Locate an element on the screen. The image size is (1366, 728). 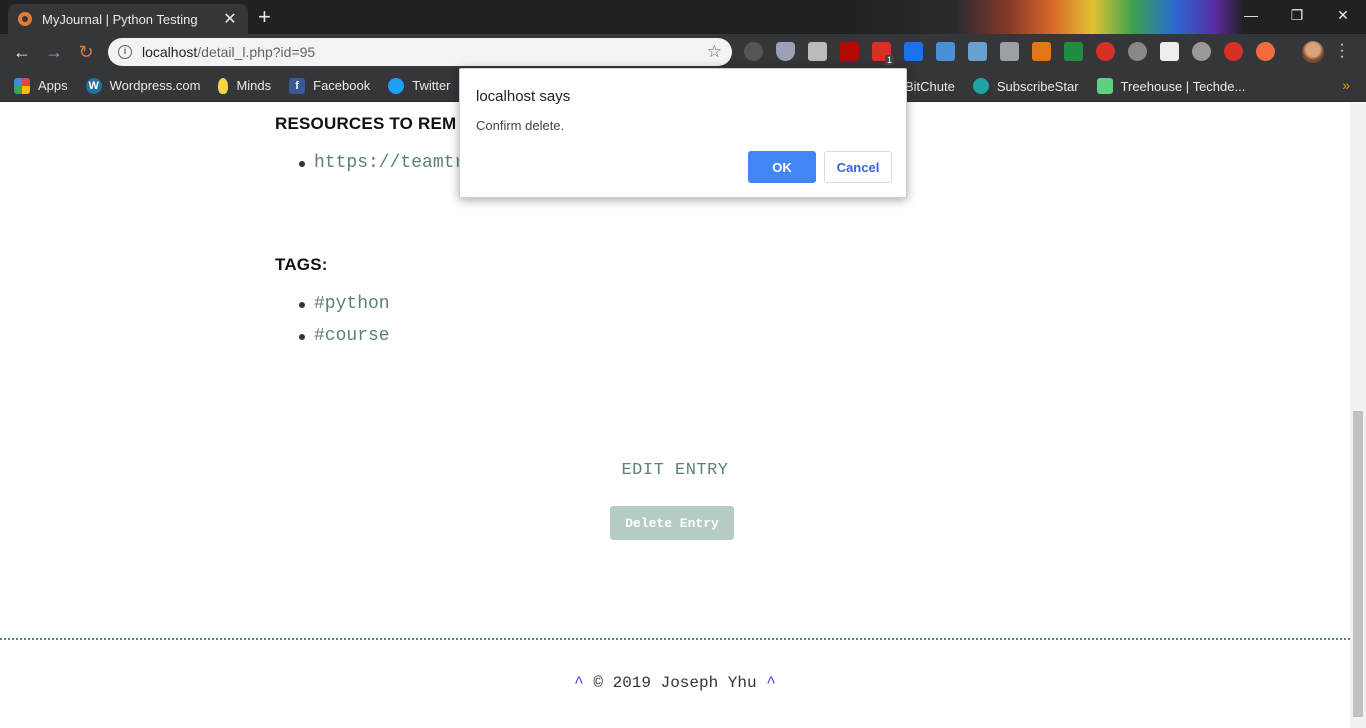
footer-caret-right: ^ is located at coordinates (771, 683).